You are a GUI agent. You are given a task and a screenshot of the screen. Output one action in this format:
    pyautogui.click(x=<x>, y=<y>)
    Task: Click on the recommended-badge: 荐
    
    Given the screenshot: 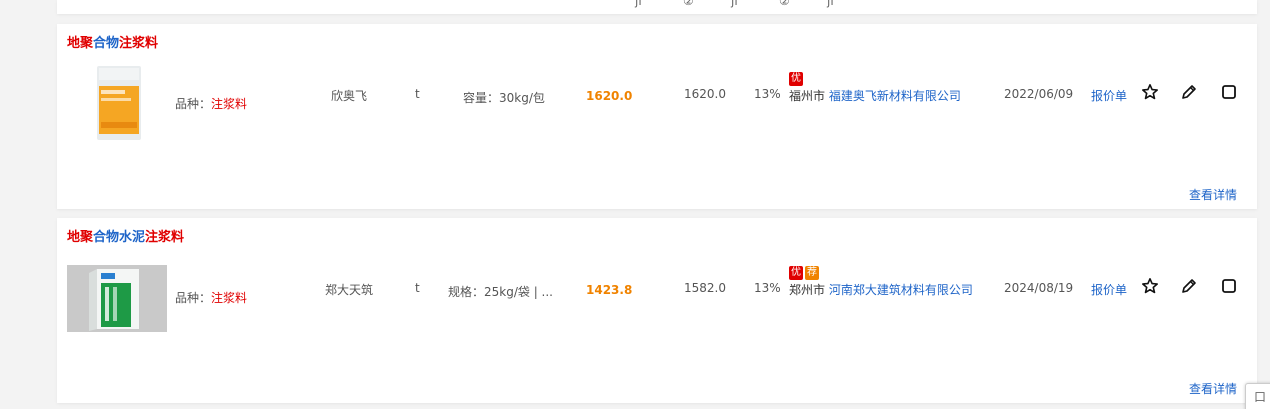 What is the action you would take?
    pyautogui.click(x=812, y=273)
    